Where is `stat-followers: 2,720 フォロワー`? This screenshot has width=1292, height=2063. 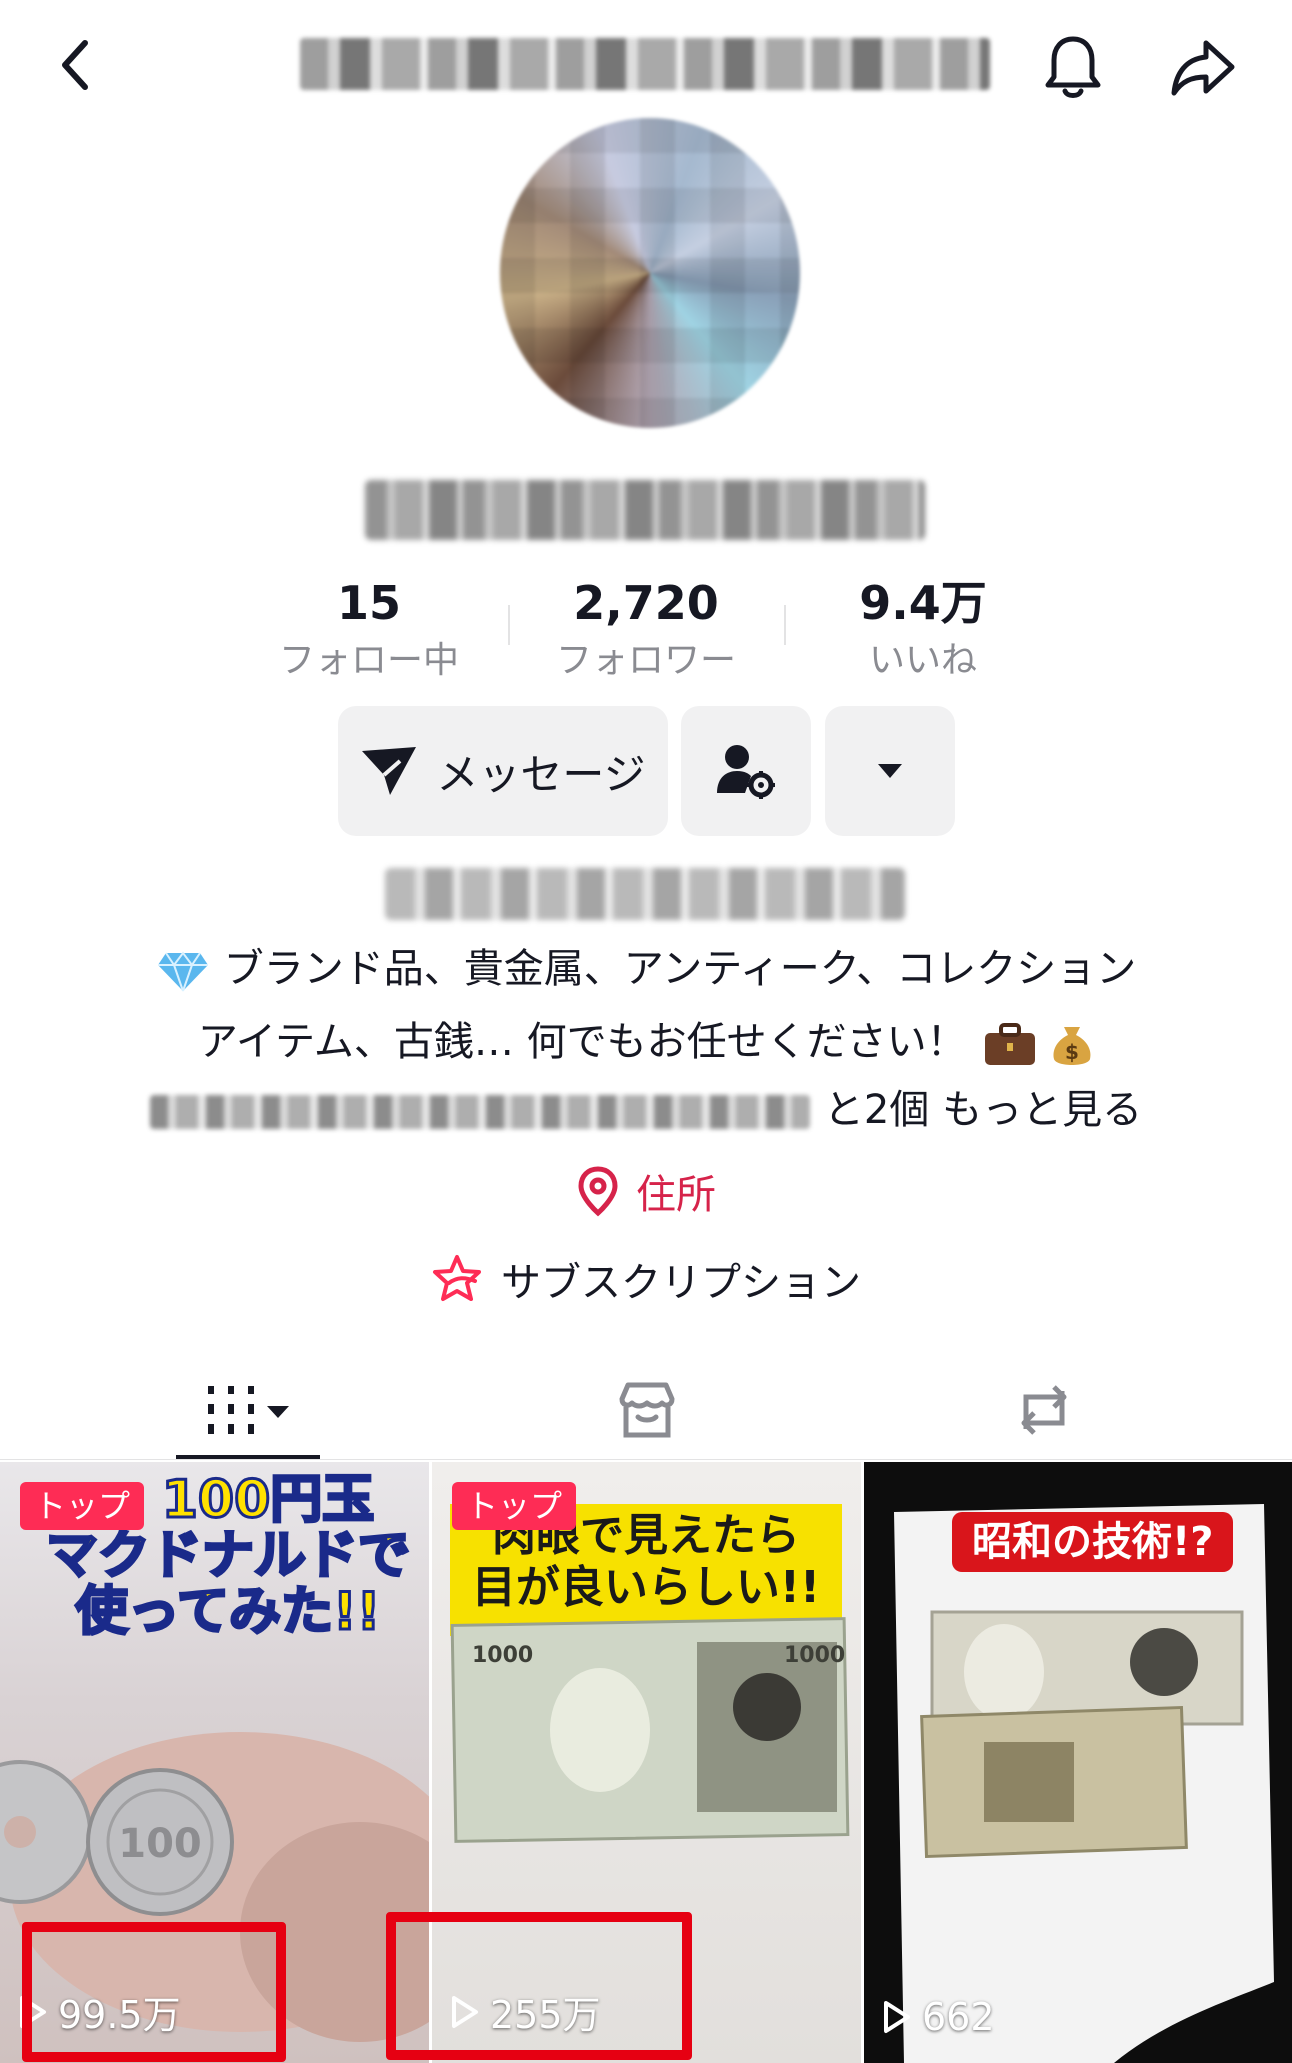
stat-followers: 2,720 フォロワー is located at coordinates (646, 630).